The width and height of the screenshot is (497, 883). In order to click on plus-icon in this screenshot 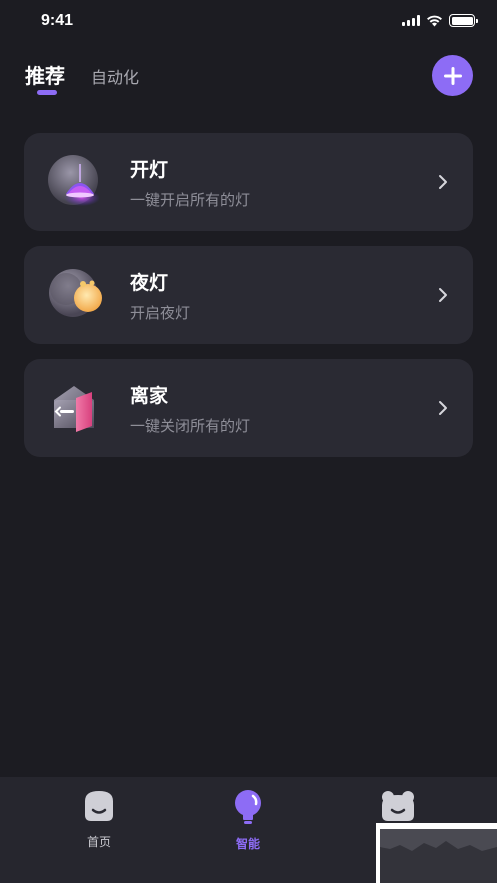, I will do `click(452, 75)`.